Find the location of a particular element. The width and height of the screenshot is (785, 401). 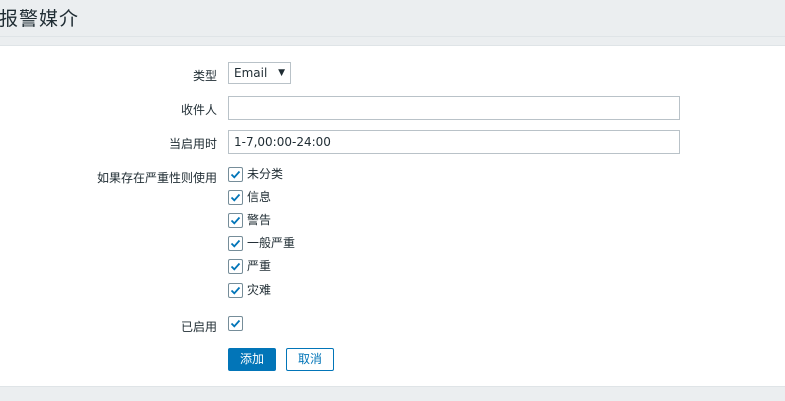

enabled-label: 已启用 is located at coordinates (198, 327).